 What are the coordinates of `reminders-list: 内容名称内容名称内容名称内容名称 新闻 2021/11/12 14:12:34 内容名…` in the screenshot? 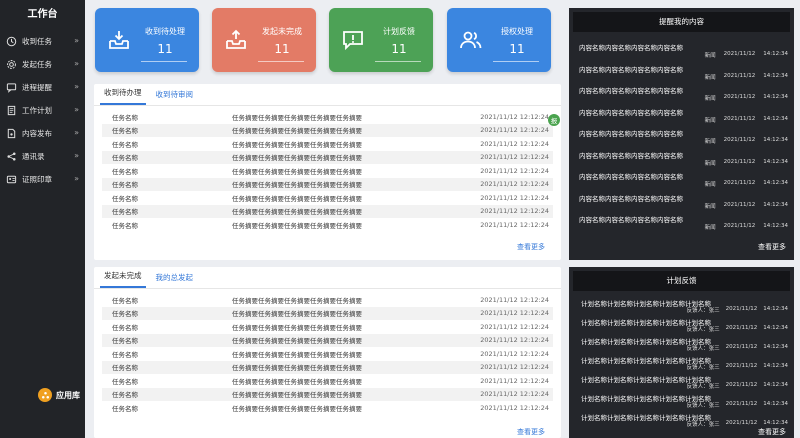 It's located at (681, 132).